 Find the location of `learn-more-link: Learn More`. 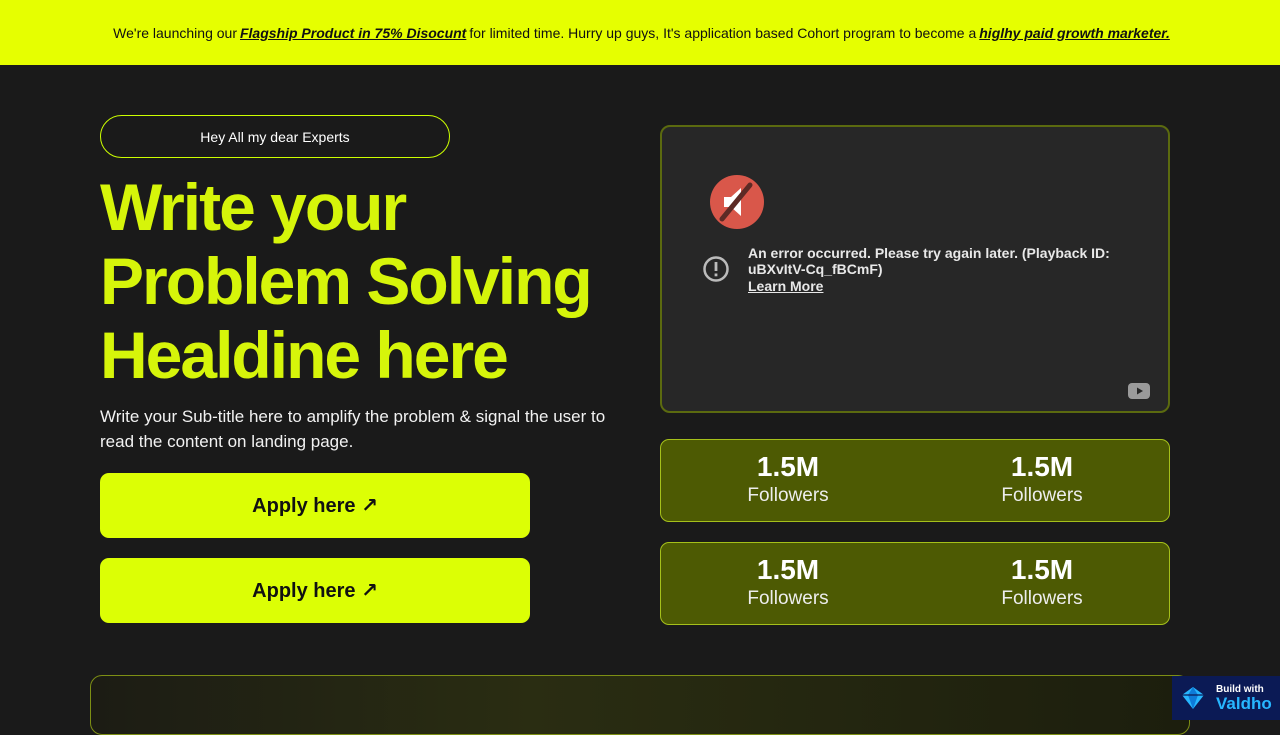

learn-more-link: Learn More is located at coordinates (785, 286).